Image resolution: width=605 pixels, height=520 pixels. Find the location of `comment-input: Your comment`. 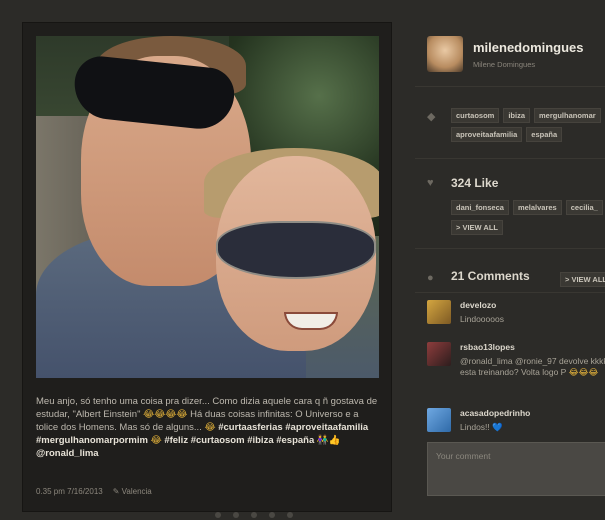

comment-input: Your comment is located at coordinates (516, 469).